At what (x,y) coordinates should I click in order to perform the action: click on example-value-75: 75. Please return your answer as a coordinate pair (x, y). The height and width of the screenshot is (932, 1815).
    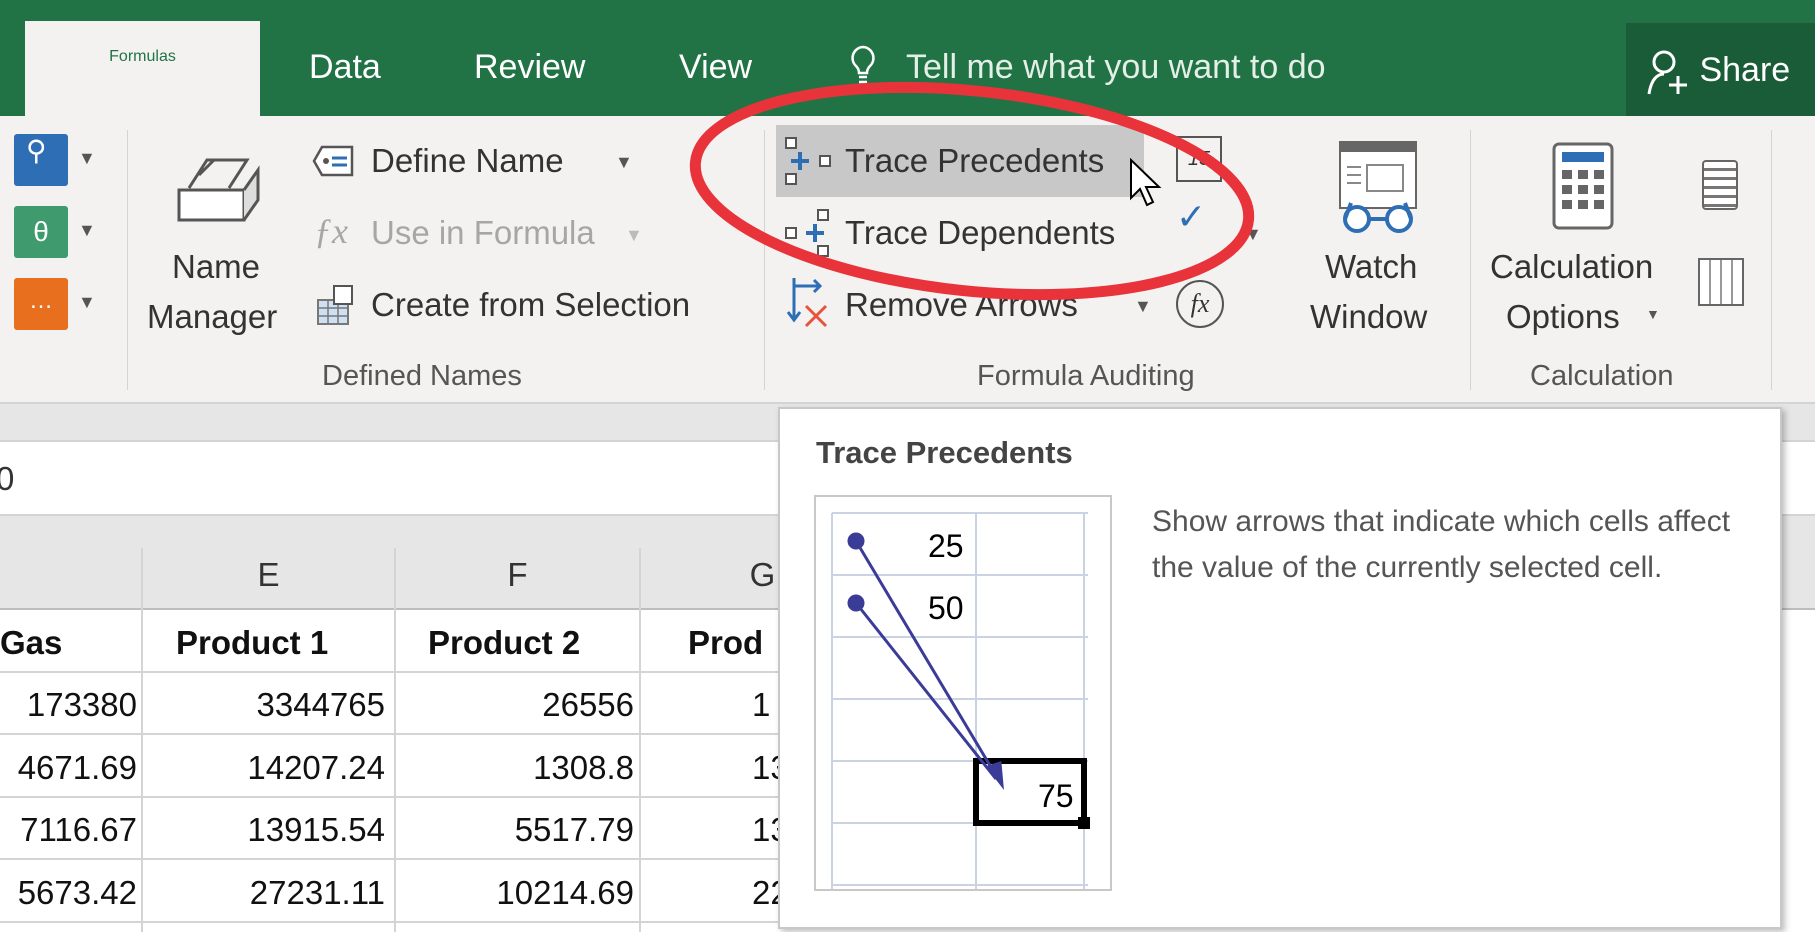
    Looking at the image, I should click on (1056, 796).